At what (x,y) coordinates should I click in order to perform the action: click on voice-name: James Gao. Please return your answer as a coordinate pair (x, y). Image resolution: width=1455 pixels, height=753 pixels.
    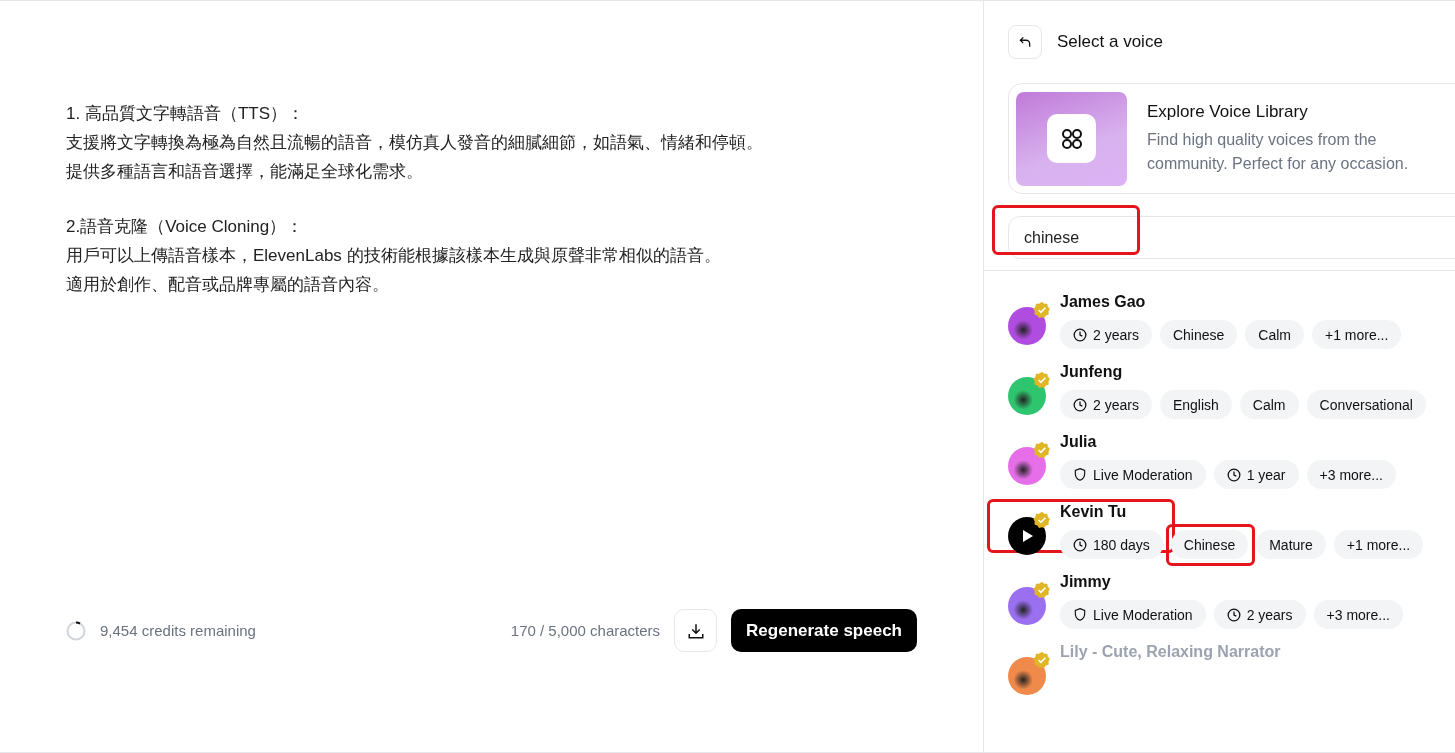
    Looking at the image, I should click on (1103, 302).